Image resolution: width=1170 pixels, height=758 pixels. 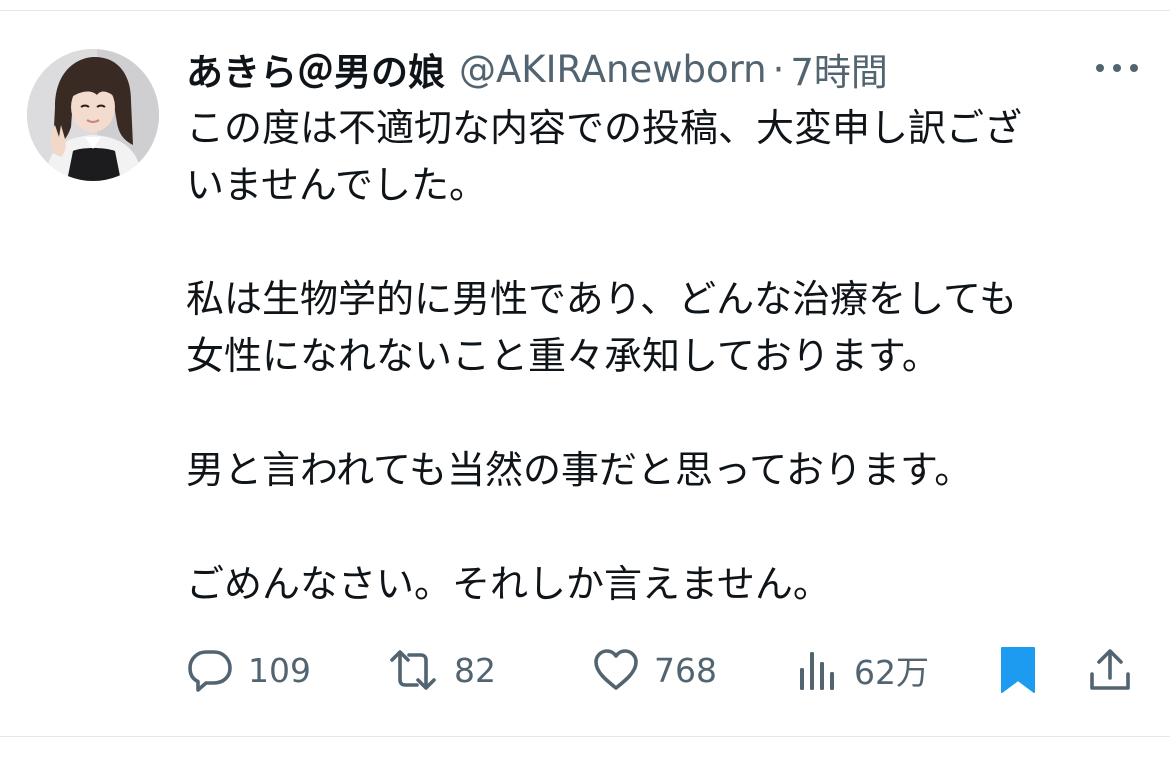 I want to click on share-button, so click(x=1110, y=670).